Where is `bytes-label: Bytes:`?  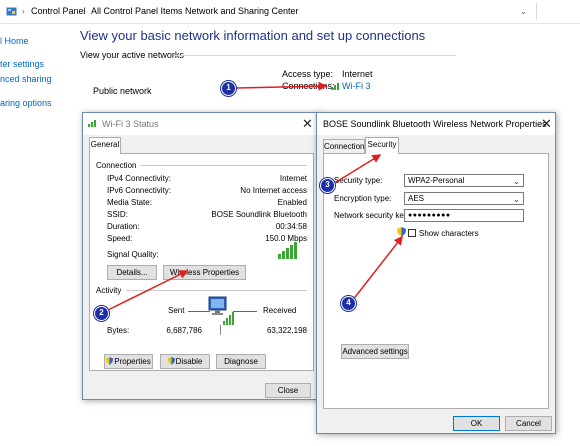
bytes-label: Bytes: is located at coordinates (118, 330).